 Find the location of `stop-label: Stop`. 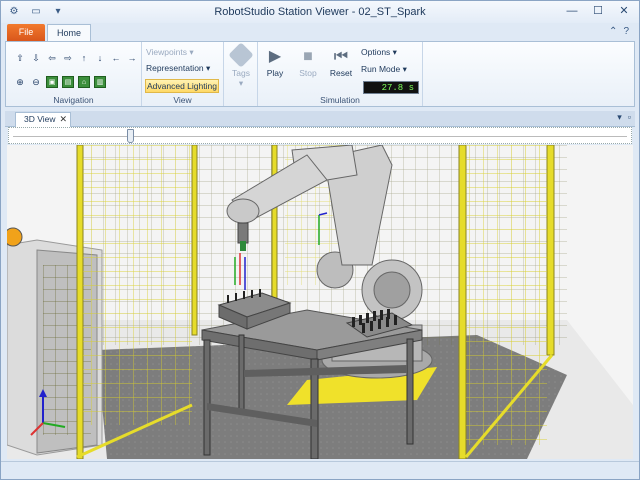

stop-label: Stop is located at coordinates (308, 73).